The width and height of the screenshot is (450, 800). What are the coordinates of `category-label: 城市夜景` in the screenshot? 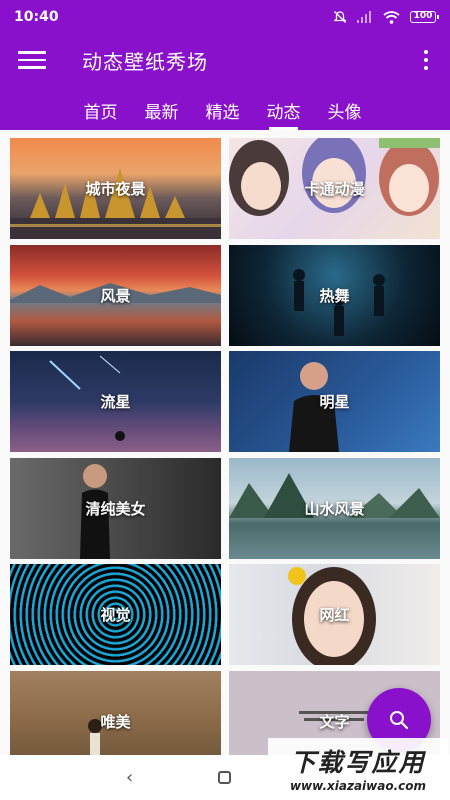 It's located at (115, 189).